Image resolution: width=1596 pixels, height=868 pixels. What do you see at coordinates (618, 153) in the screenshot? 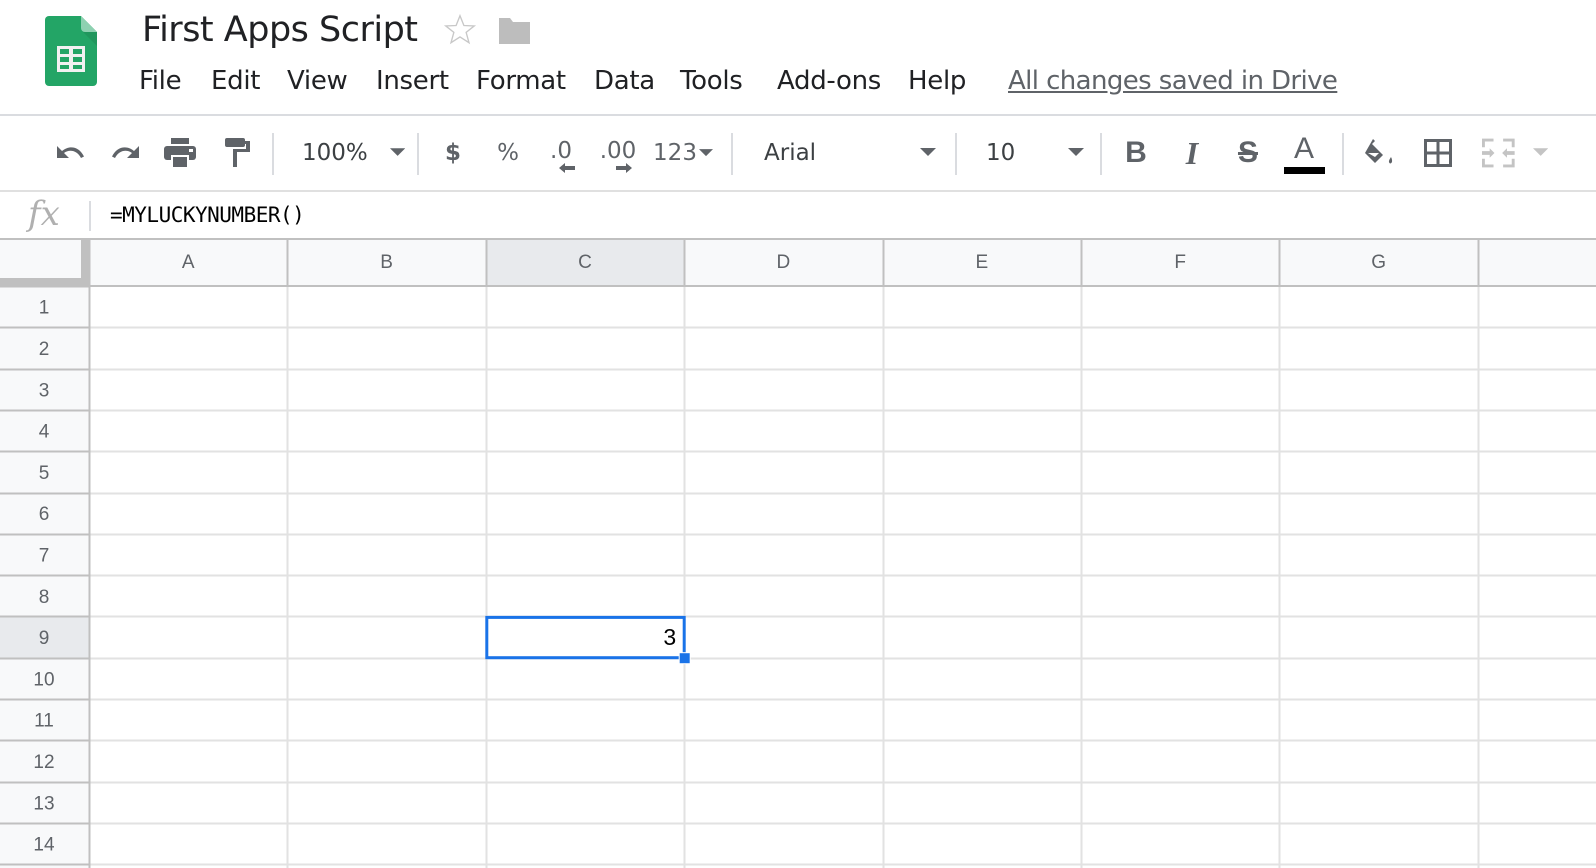
I see `increase-decimal-button: .00` at bounding box center [618, 153].